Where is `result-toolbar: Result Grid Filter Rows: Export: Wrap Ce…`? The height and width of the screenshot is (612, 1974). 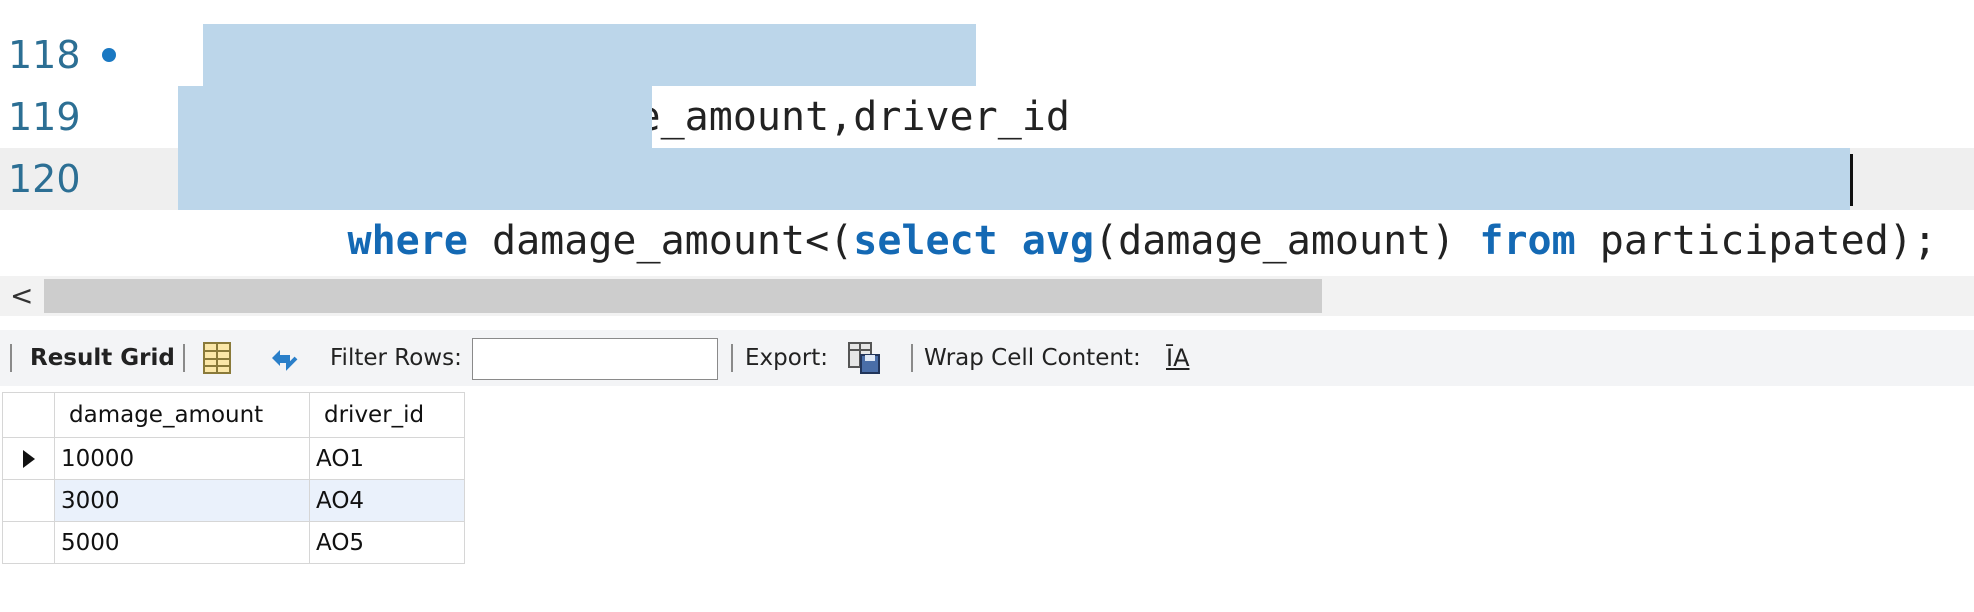
result-toolbar: Result Grid Filter Rows: Export: Wrap Ce… is located at coordinates (987, 358).